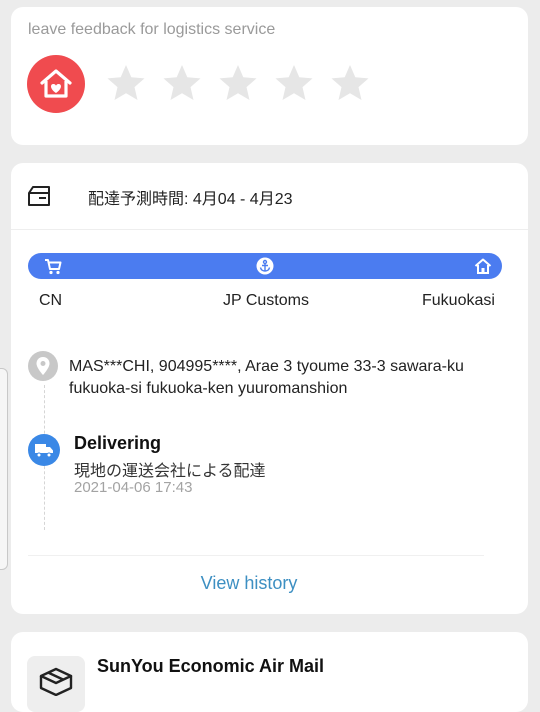  I want to click on route-progress-bar, so click(265, 266).